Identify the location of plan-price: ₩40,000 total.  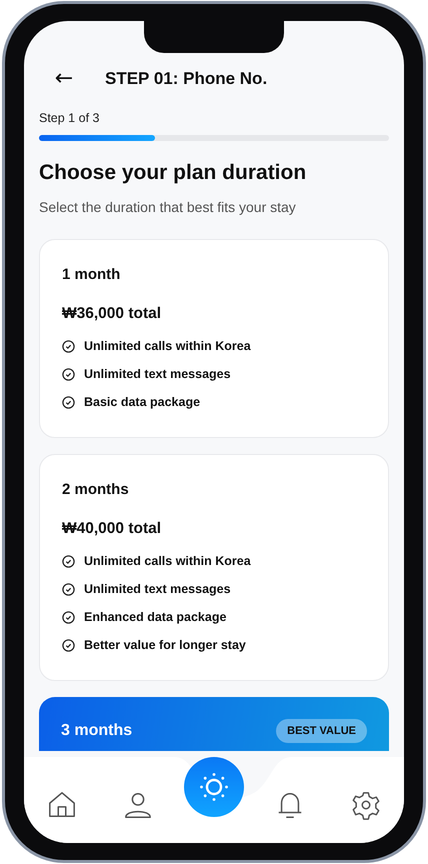
(112, 529).